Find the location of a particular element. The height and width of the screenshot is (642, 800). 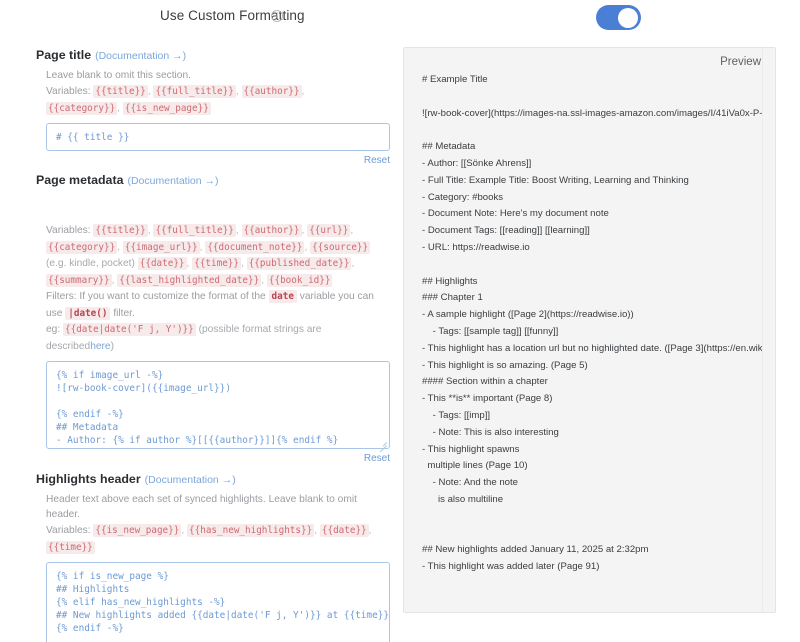

variable-chip: {{source}} is located at coordinates (340, 247).